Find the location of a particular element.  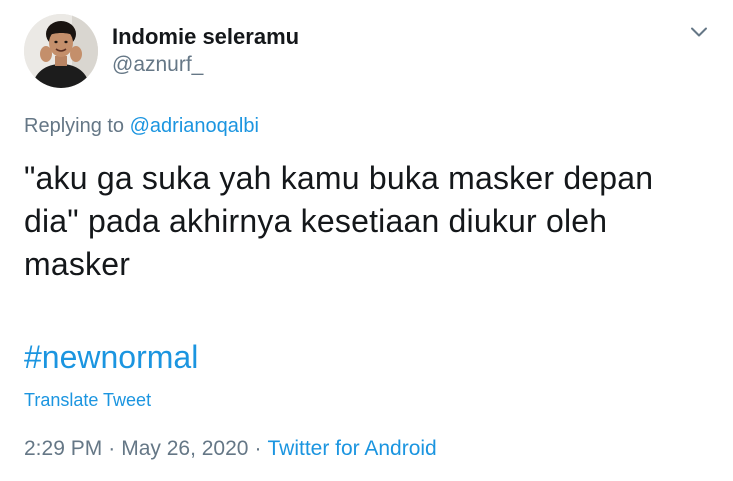

display-name: Indomie seleramu is located at coordinates (205, 37).